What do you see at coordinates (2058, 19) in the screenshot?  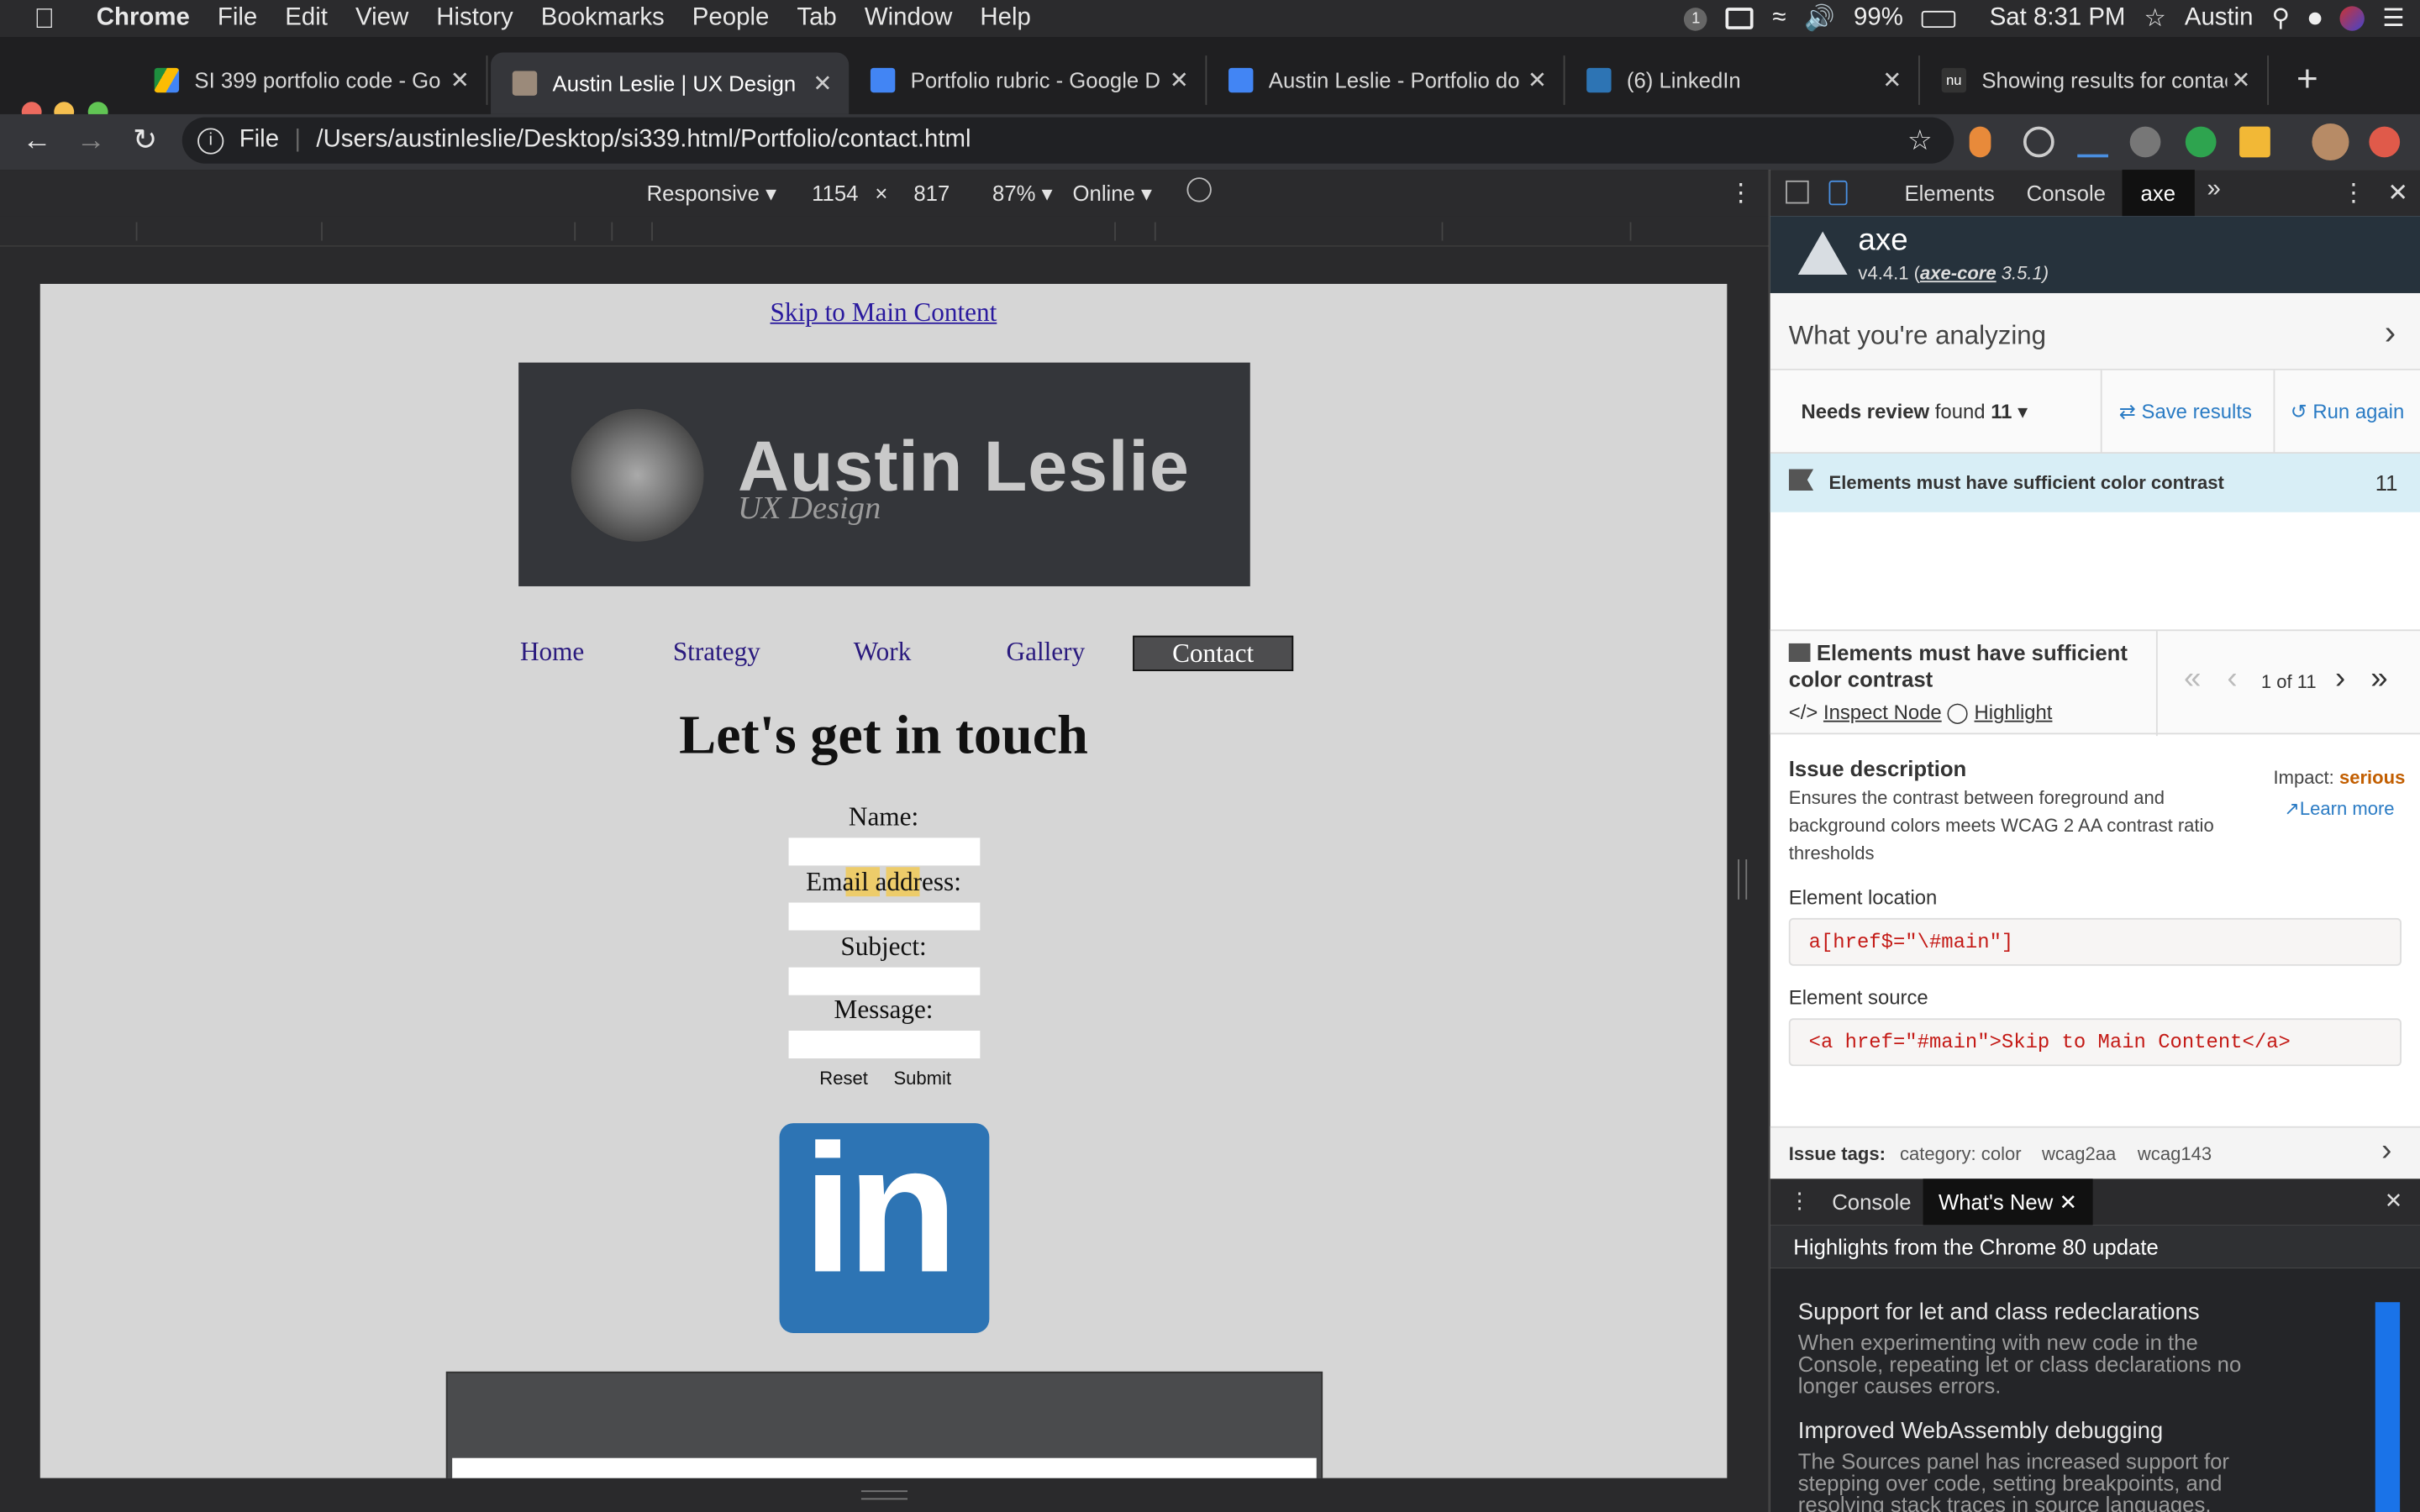 I see `clock: Sat 8:31 PM` at bounding box center [2058, 19].